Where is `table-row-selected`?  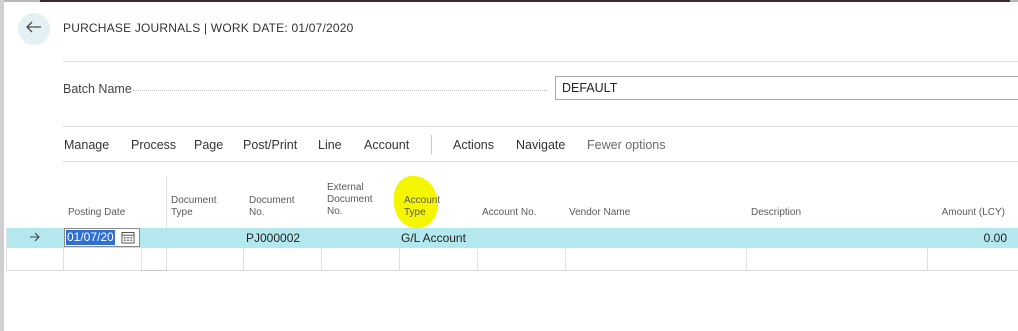 table-row-selected is located at coordinates (512, 238).